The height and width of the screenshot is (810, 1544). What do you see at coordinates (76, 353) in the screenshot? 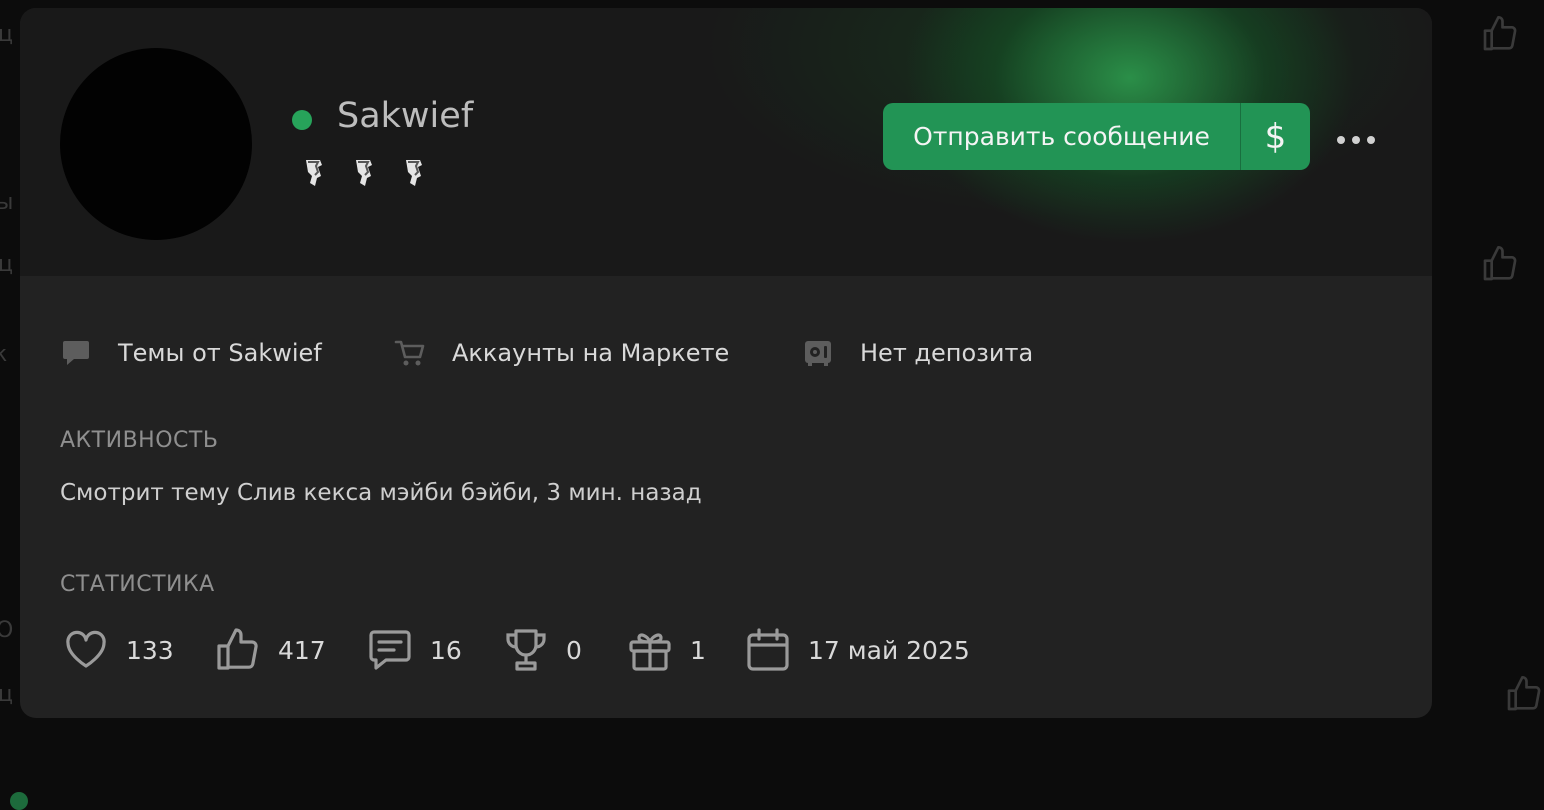
I see `chat-bubble-icon` at bounding box center [76, 353].